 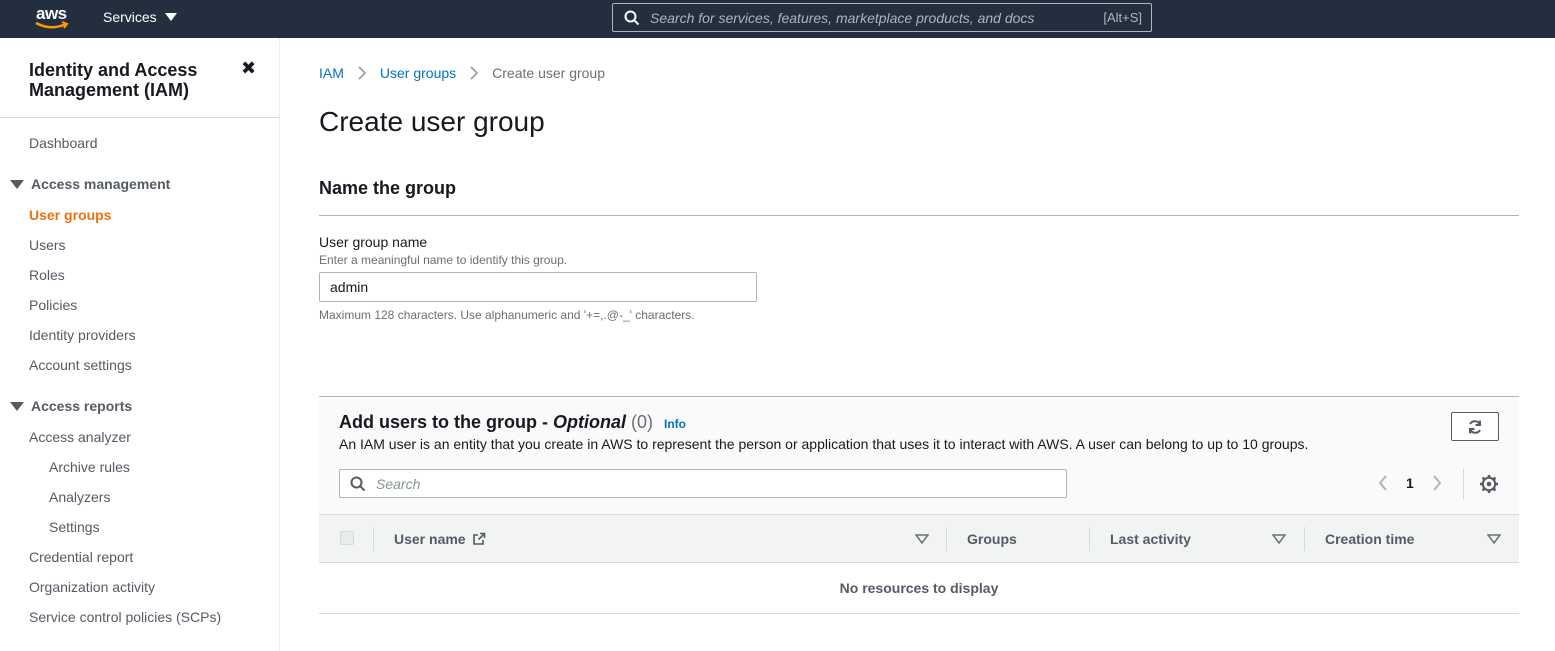 What do you see at coordinates (47, 275) in the screenshot?
I see `sidebar-item-roles: Roles` at bounding box center [47, 275].